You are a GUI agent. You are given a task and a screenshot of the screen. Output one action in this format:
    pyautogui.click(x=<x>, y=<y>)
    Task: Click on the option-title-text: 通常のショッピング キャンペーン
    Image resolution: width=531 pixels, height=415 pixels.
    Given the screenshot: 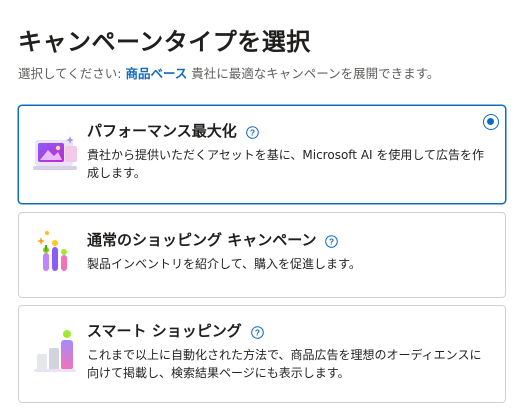 What is the action you would take?
    pyautogui.click(x=202, y=240)
    